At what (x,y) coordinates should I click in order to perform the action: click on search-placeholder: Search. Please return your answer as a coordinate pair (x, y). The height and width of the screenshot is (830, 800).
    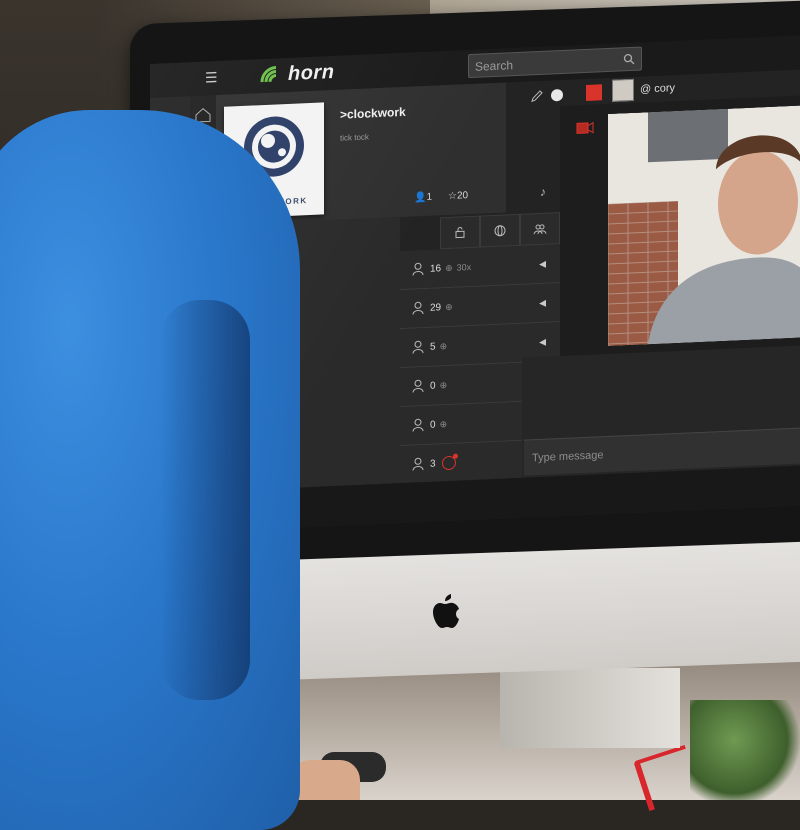
    Looking at the image, I should click on (494, 66).